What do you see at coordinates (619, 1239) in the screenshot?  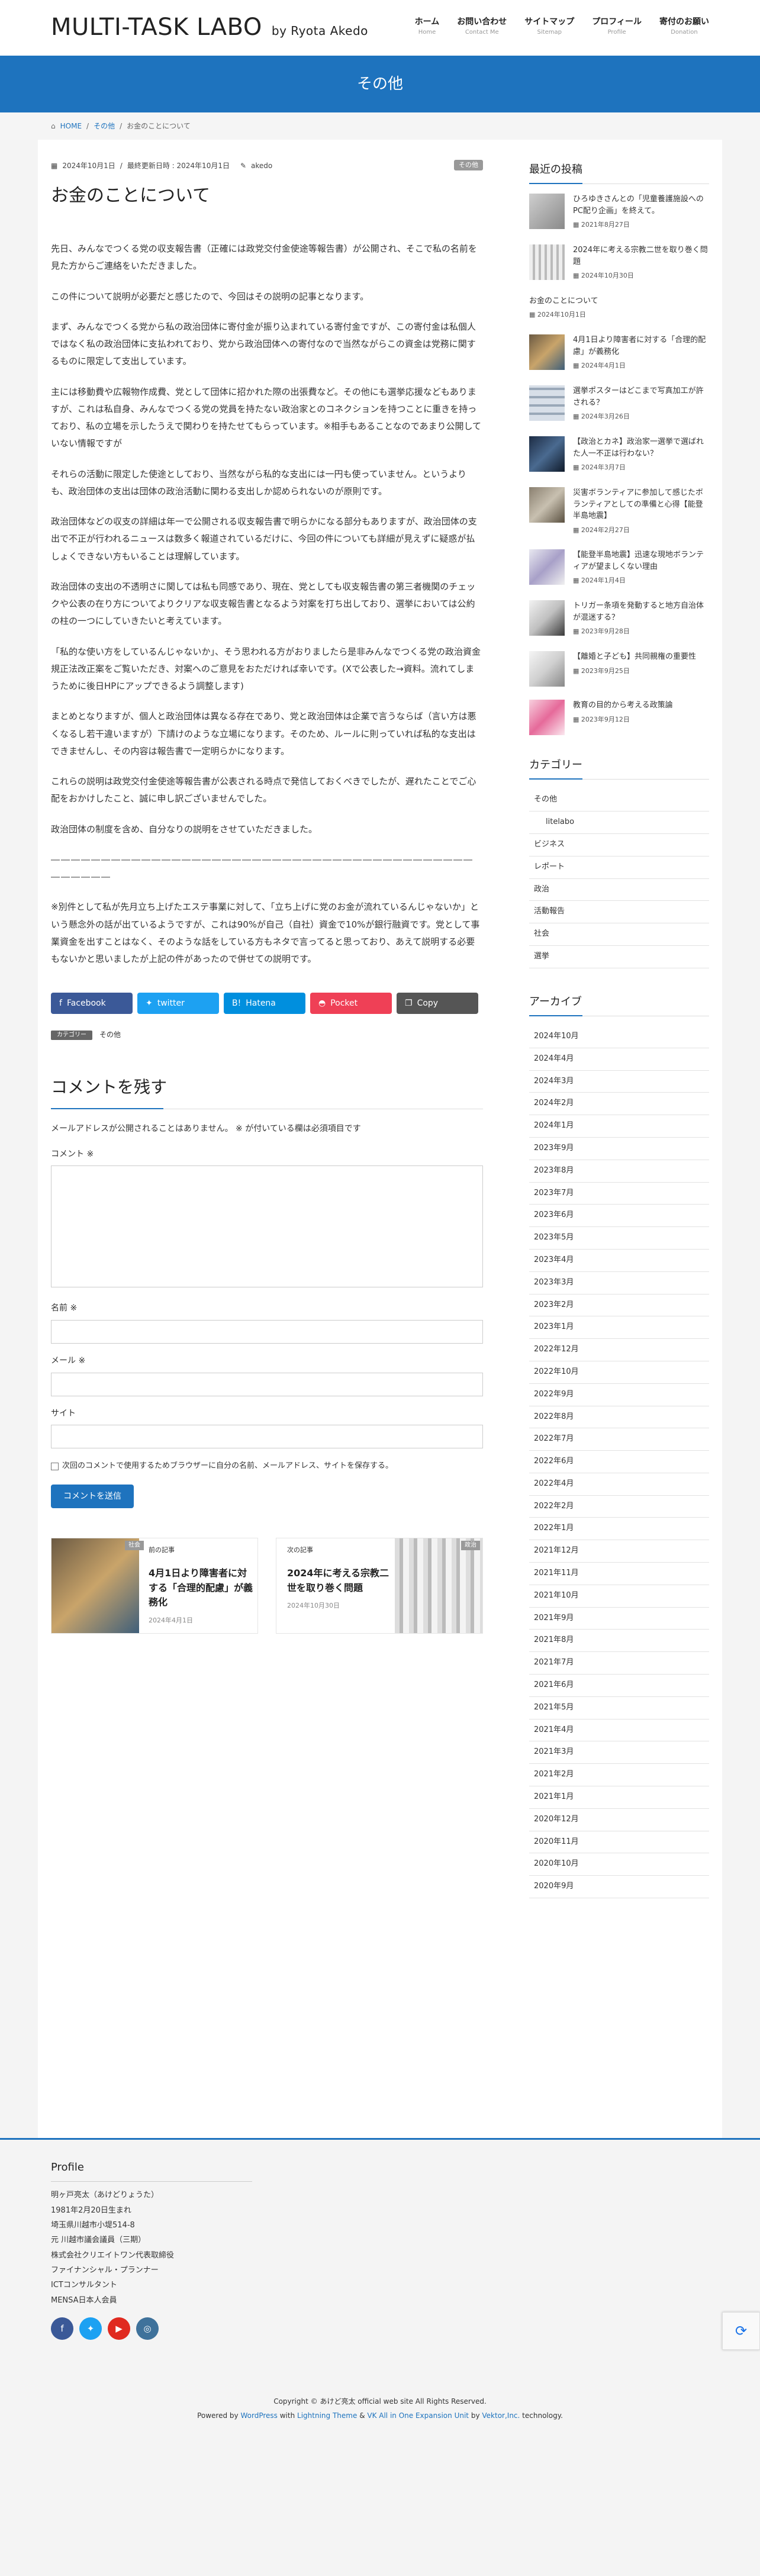 I see `archive-item: 2023年5月` at bounding box center [619, 1239].